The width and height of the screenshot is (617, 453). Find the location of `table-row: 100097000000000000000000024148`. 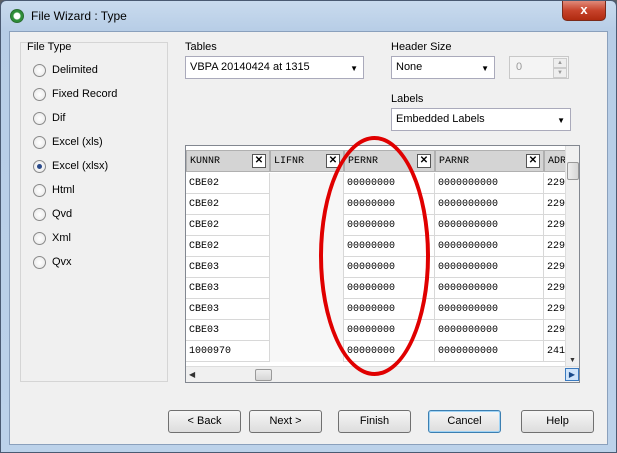

table-row: 100097000000000000000000024148 is located at coordinates (376, 351).